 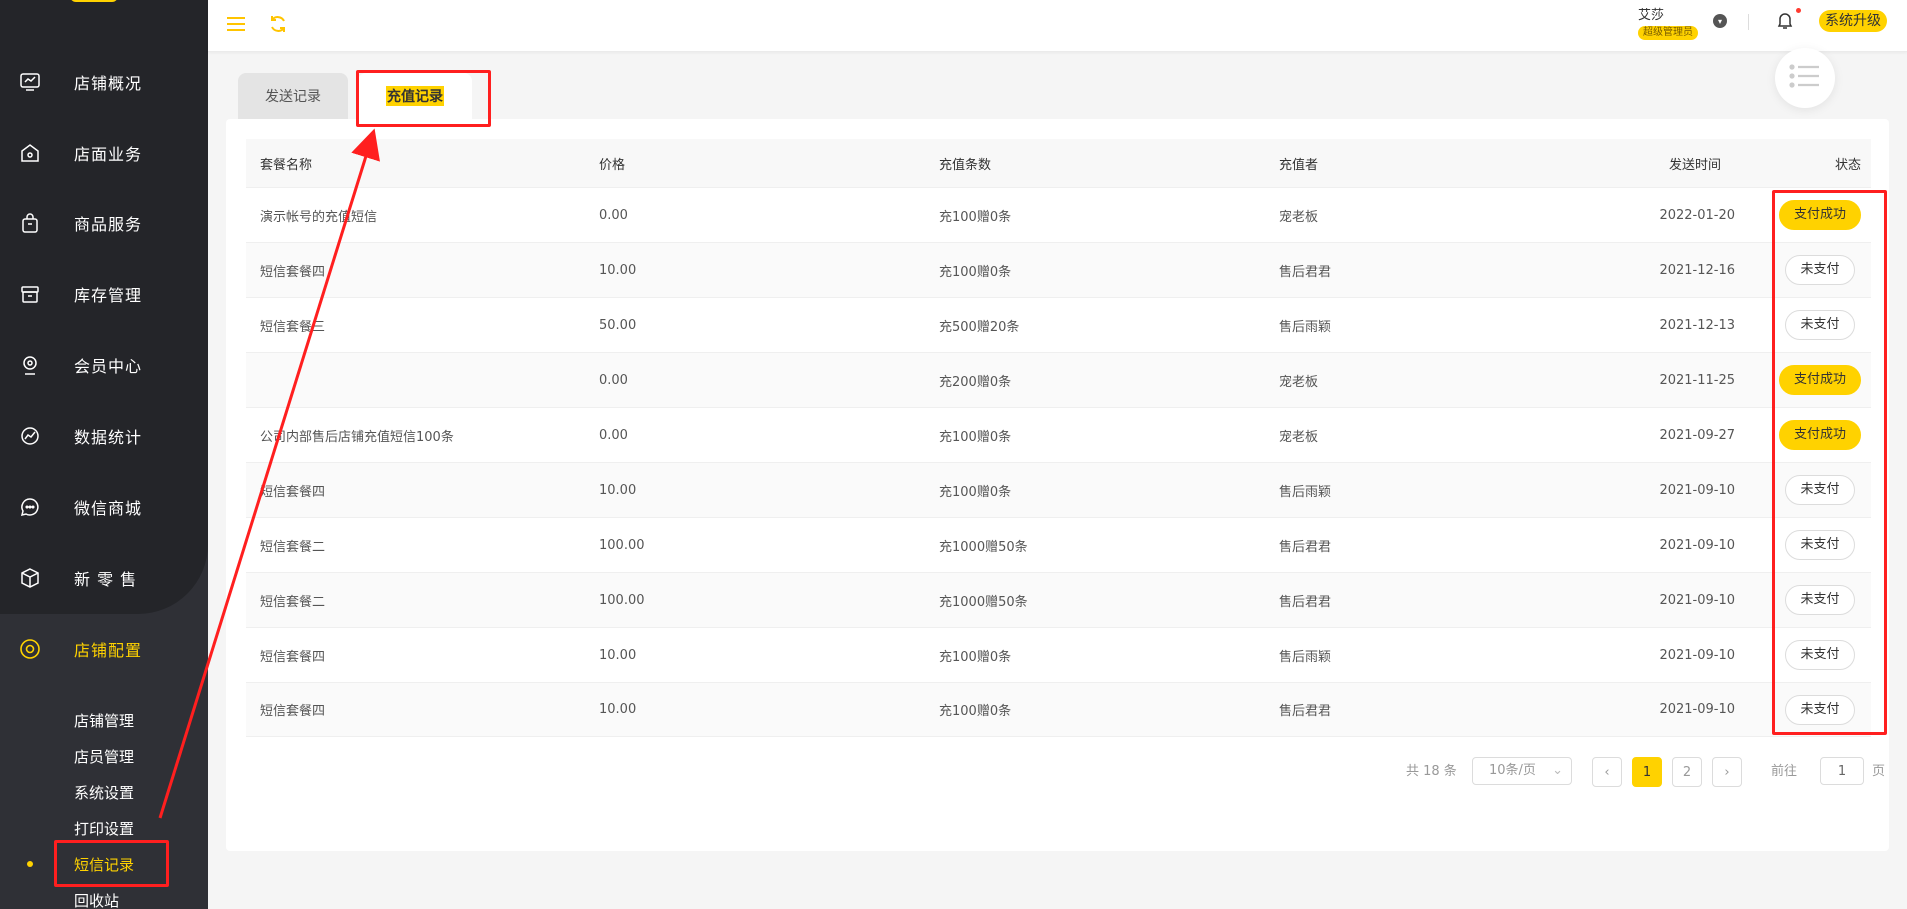 I want to click on cube-icon, so click(x=30, y=578).